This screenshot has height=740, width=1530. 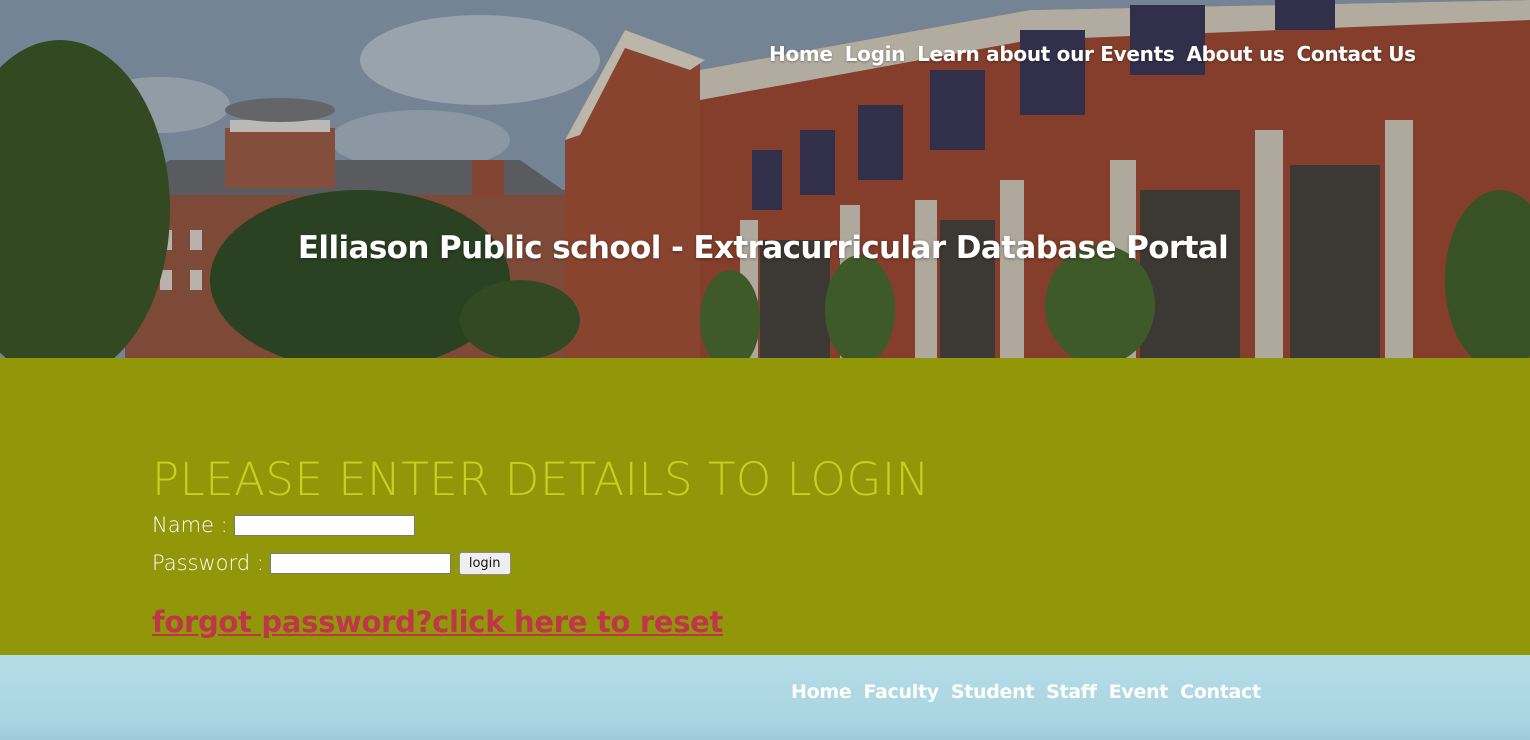 I want to click on name-row: Name :, so click(x=283, y=525).